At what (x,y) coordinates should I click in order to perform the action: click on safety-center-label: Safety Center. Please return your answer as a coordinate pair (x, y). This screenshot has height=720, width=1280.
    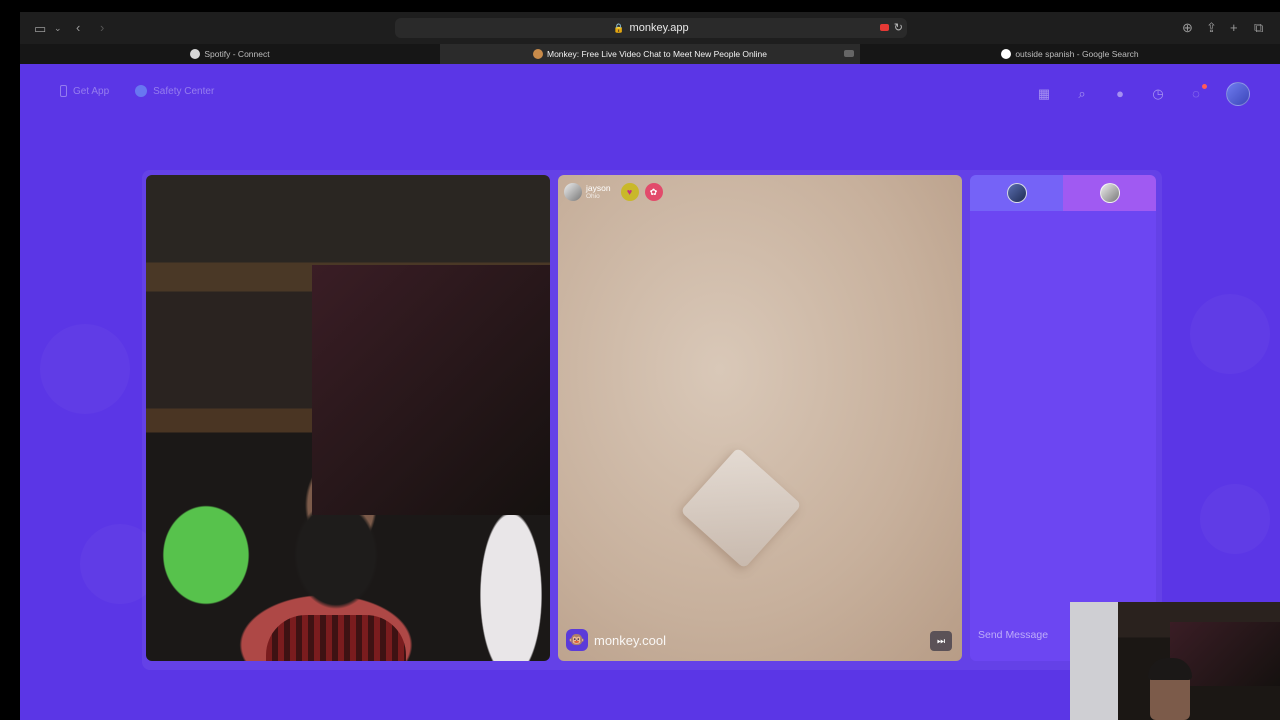
    Looking at the image, I should click on (184, 91).